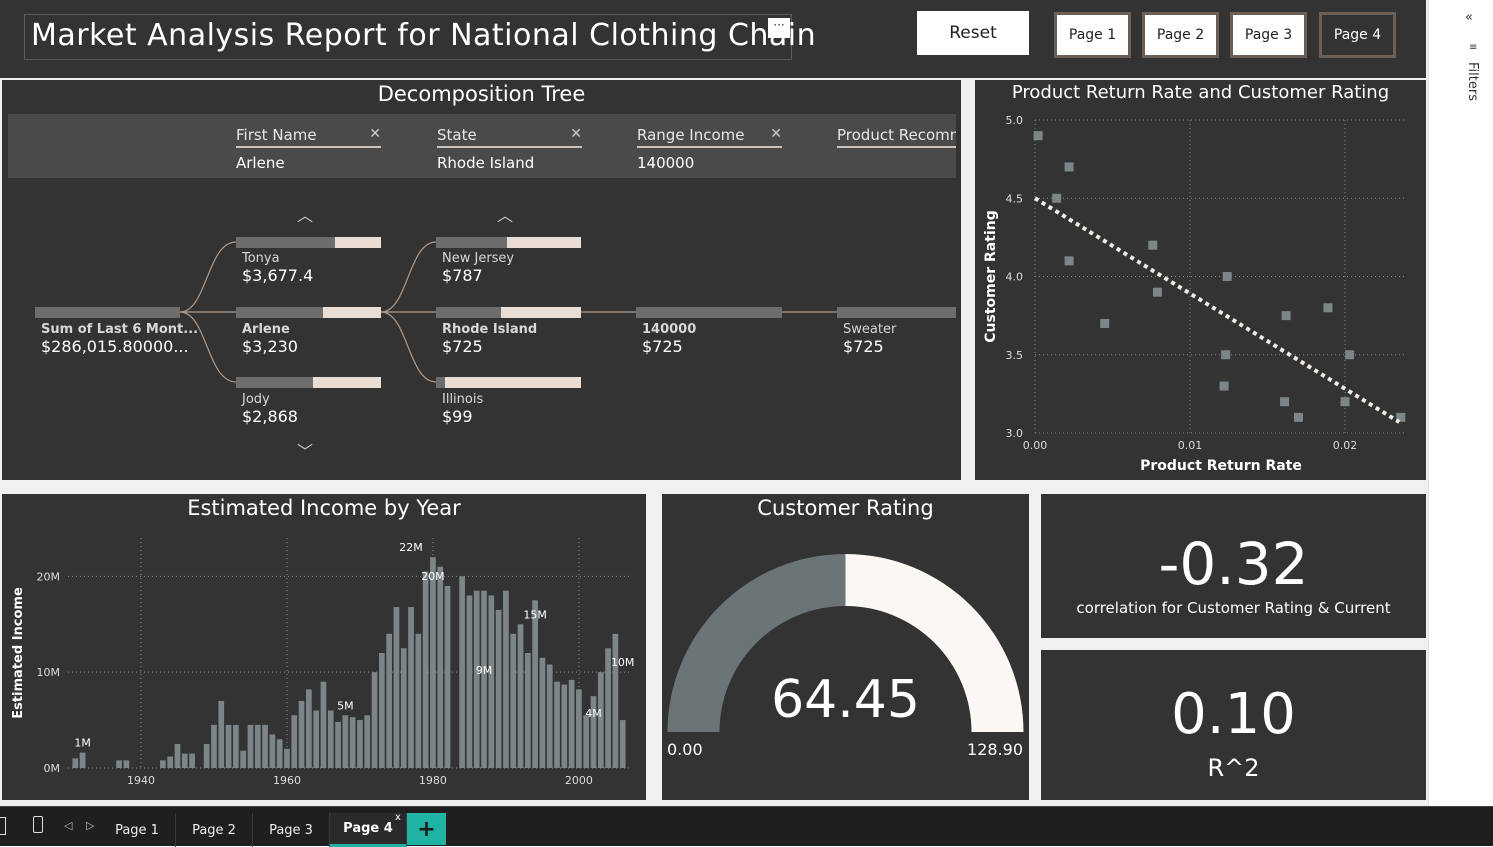 This screenshot has height=847, width=1493. Describe the element at coordinates (1268, 35) in the screenshot. I see `page-3-button: Page 3` at that location.